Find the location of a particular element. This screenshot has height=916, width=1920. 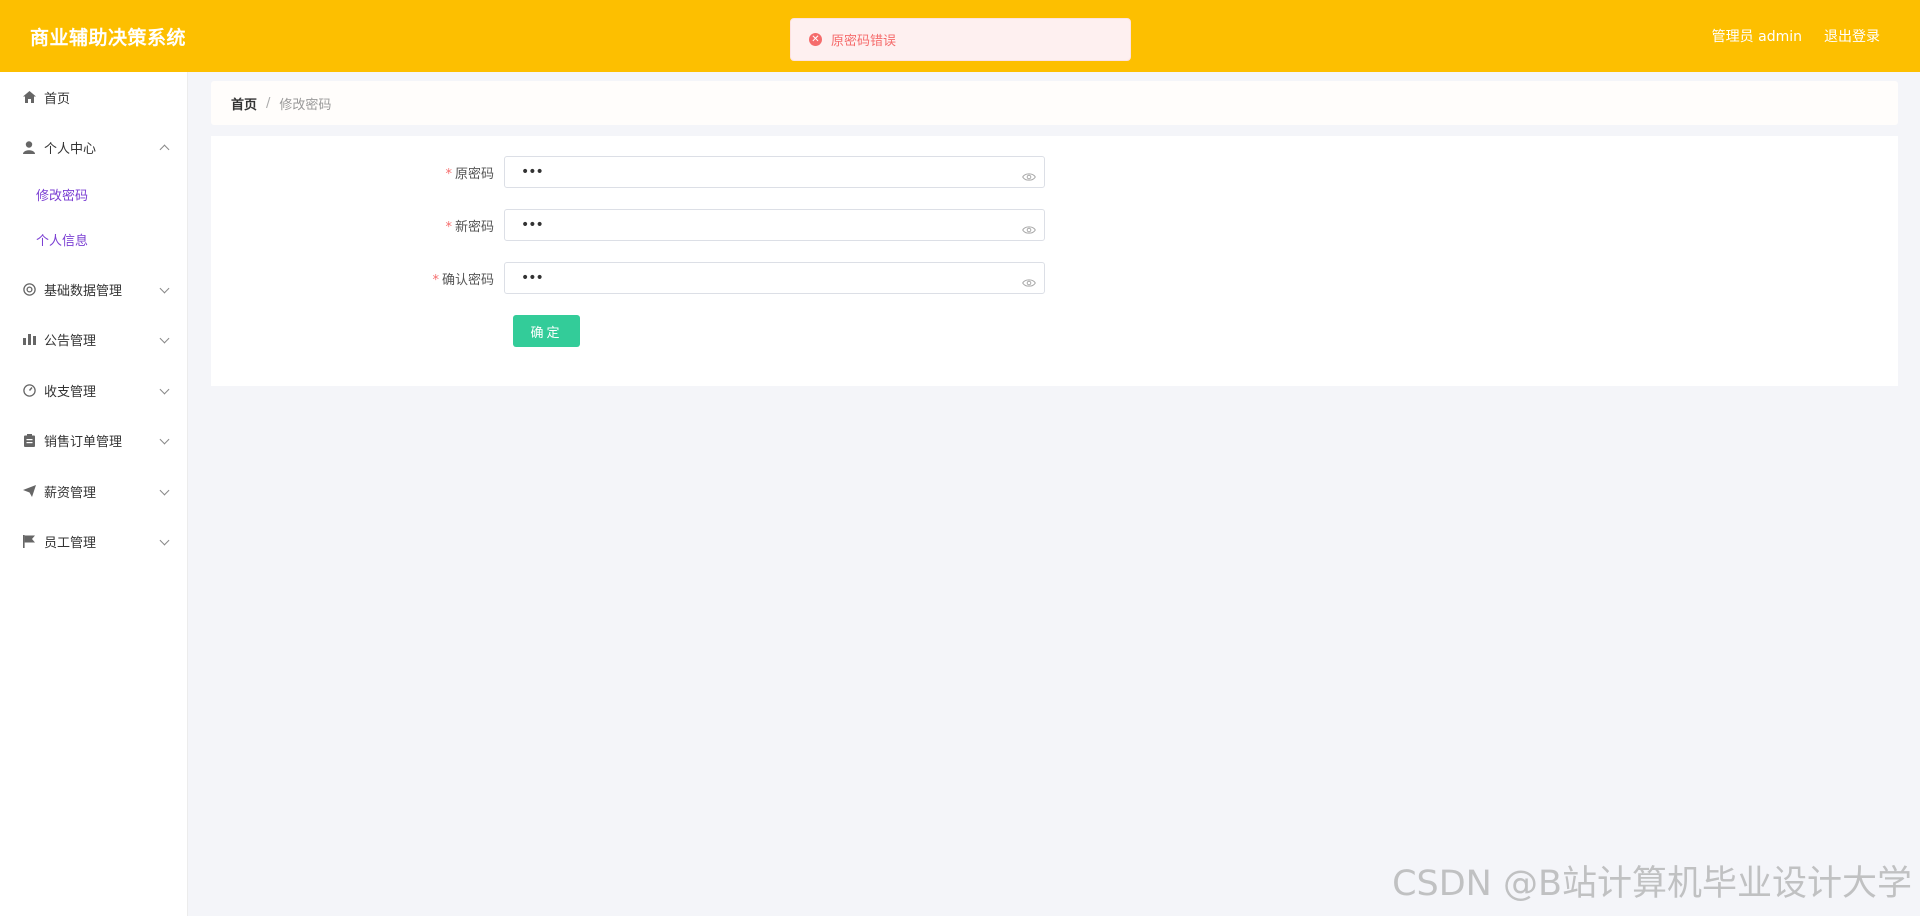

sidebar-item-label: 员工管理 is located at coordinates (70, 543).